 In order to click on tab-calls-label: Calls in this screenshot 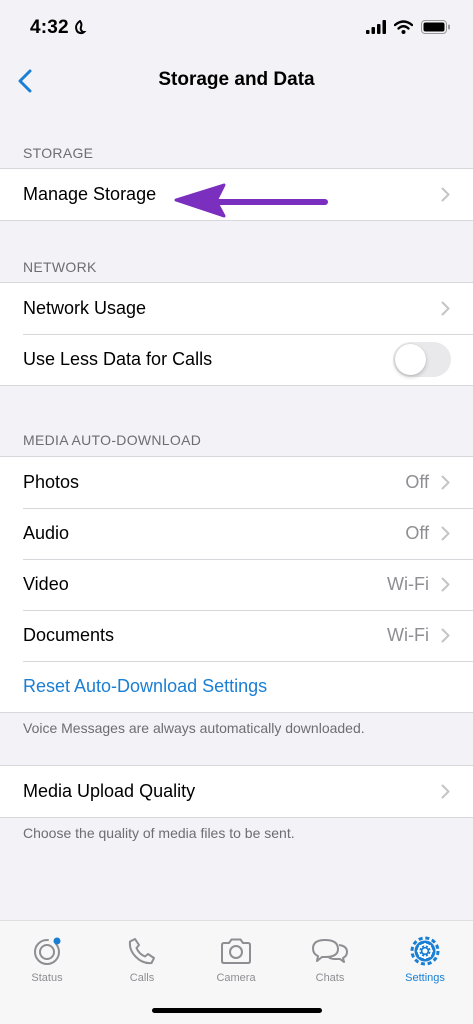, I will do `click(142, 978)`.